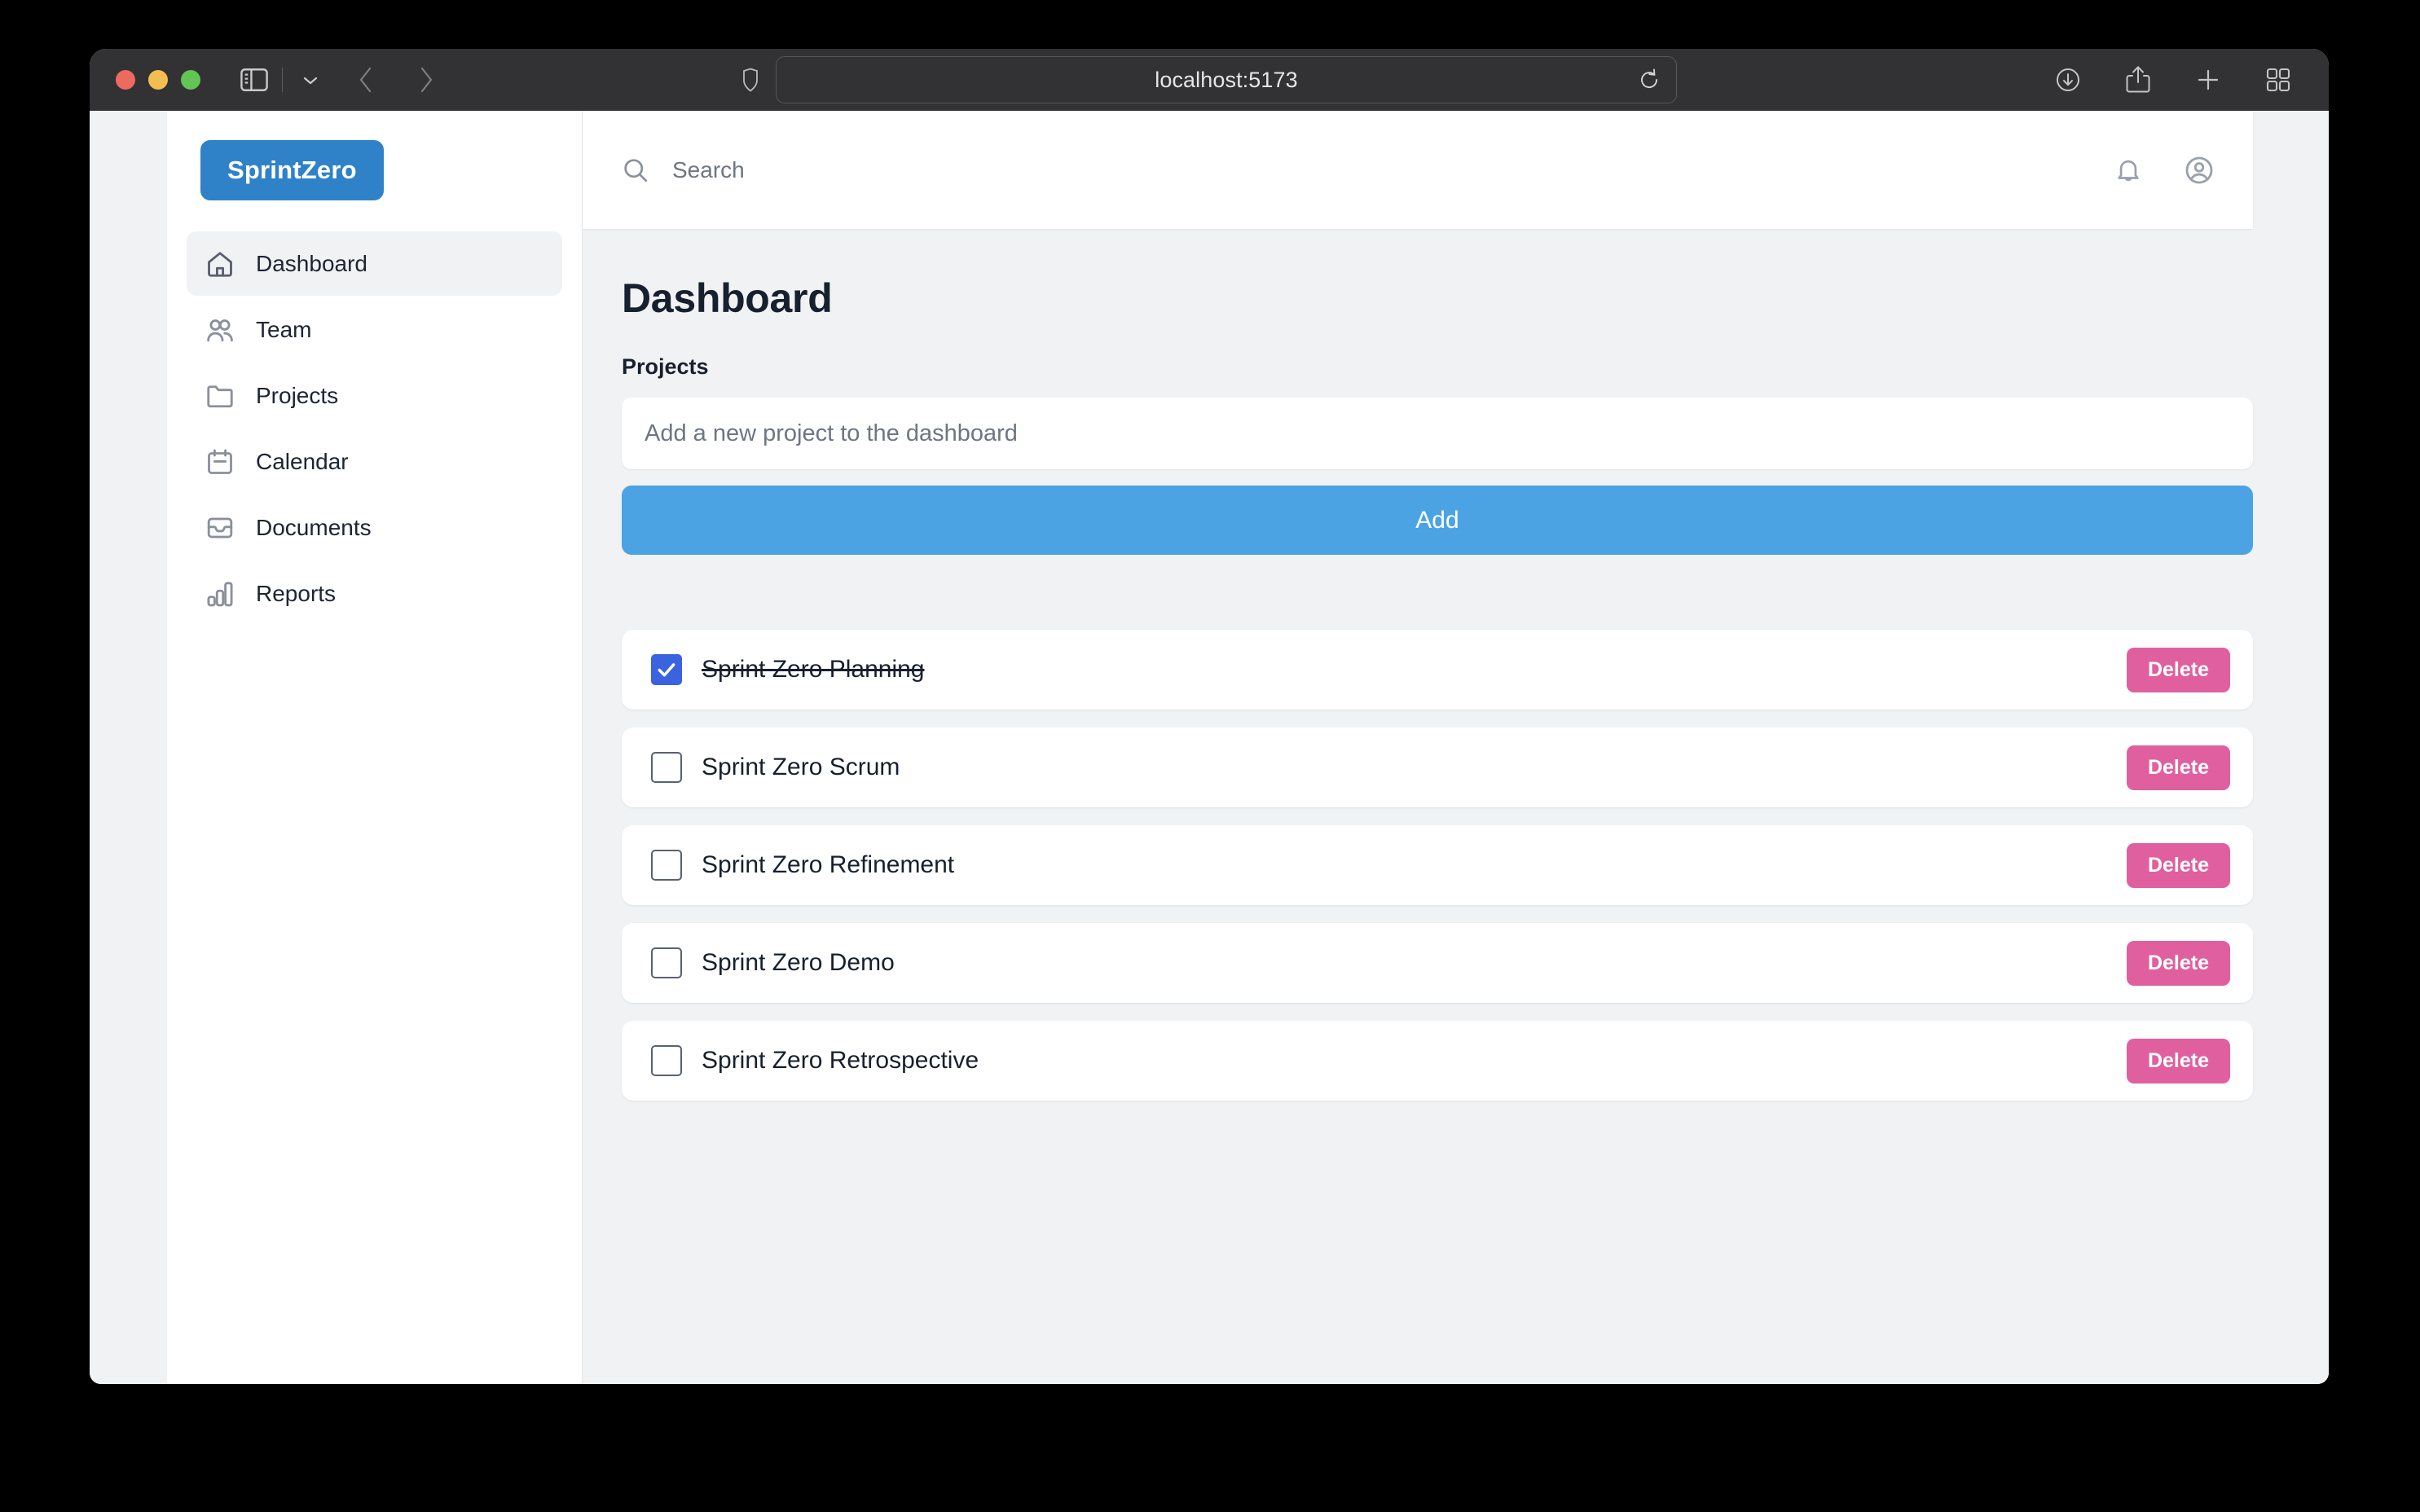  What do you see at coordinates (1389, 865) in the screenshot?
I see `project-row-left: Sprint Zero Refinement` at bounding box center [1389, 865].